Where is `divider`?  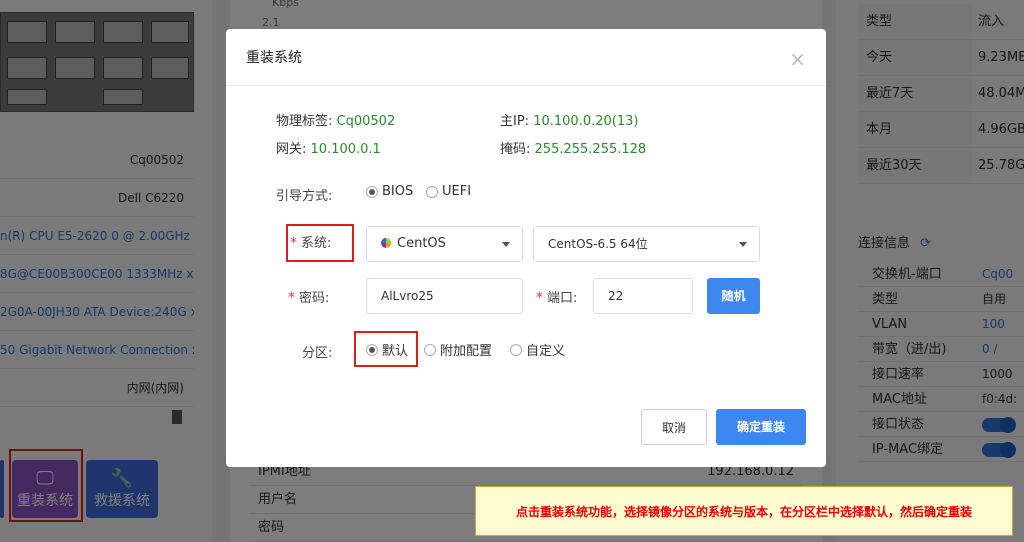
divider is located at coordinates (526, 85).